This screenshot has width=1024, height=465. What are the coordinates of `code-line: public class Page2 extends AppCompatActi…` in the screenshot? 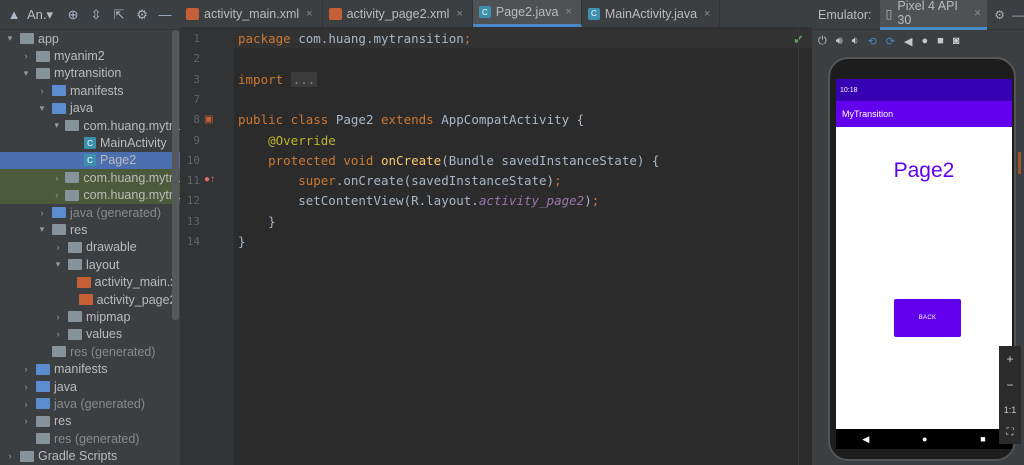 It's located at (411, 119).